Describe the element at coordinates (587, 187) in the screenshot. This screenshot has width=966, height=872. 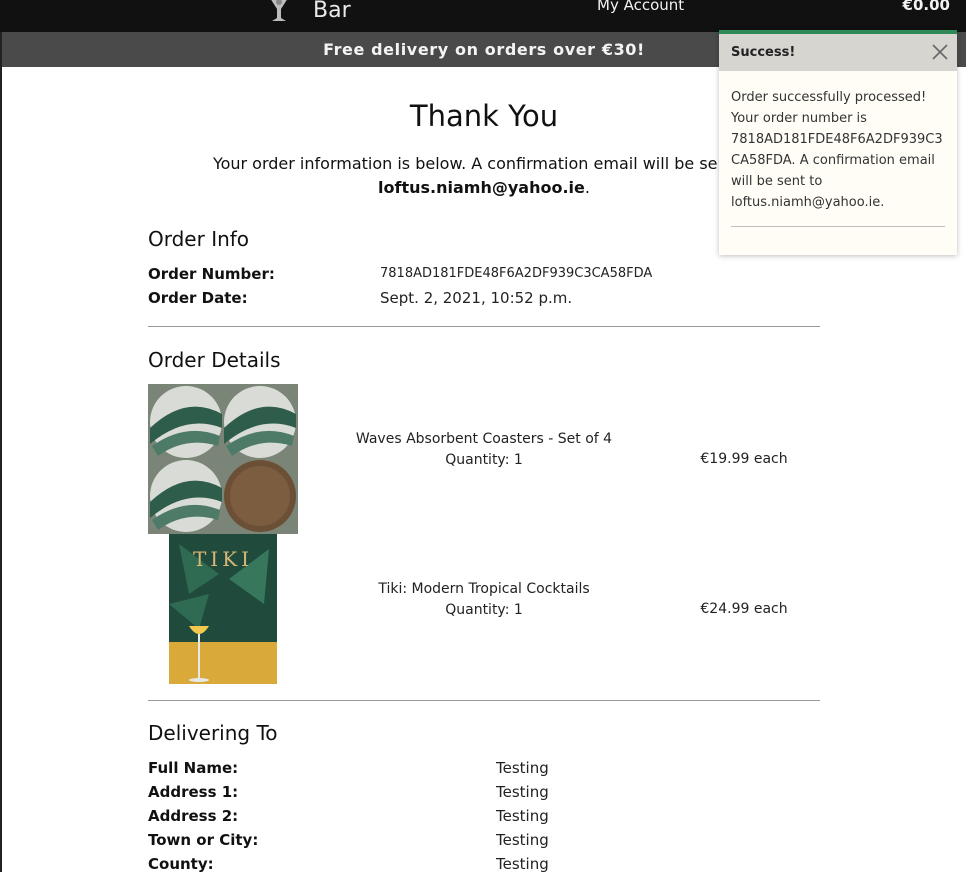
I see `email-suffix: .` at that location.